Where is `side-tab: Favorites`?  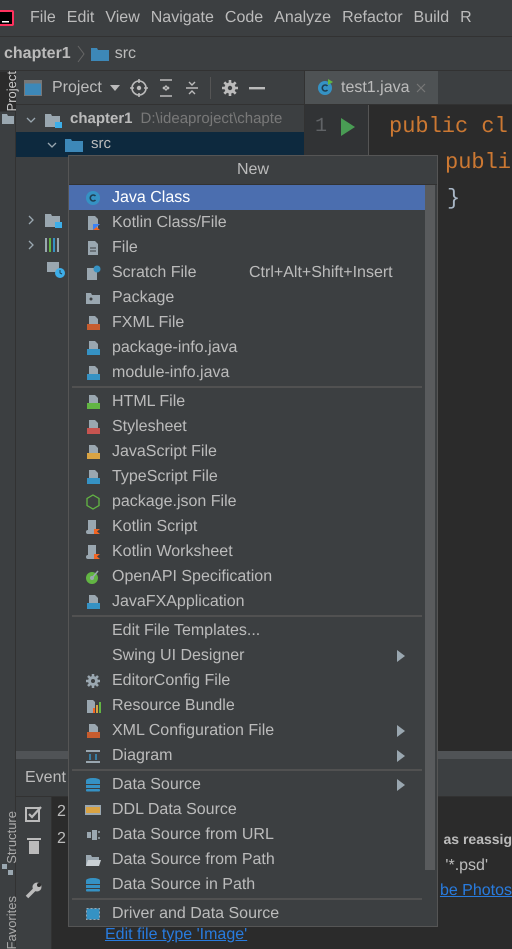 side-tab: Favorites is located at coordinates (8, 922).